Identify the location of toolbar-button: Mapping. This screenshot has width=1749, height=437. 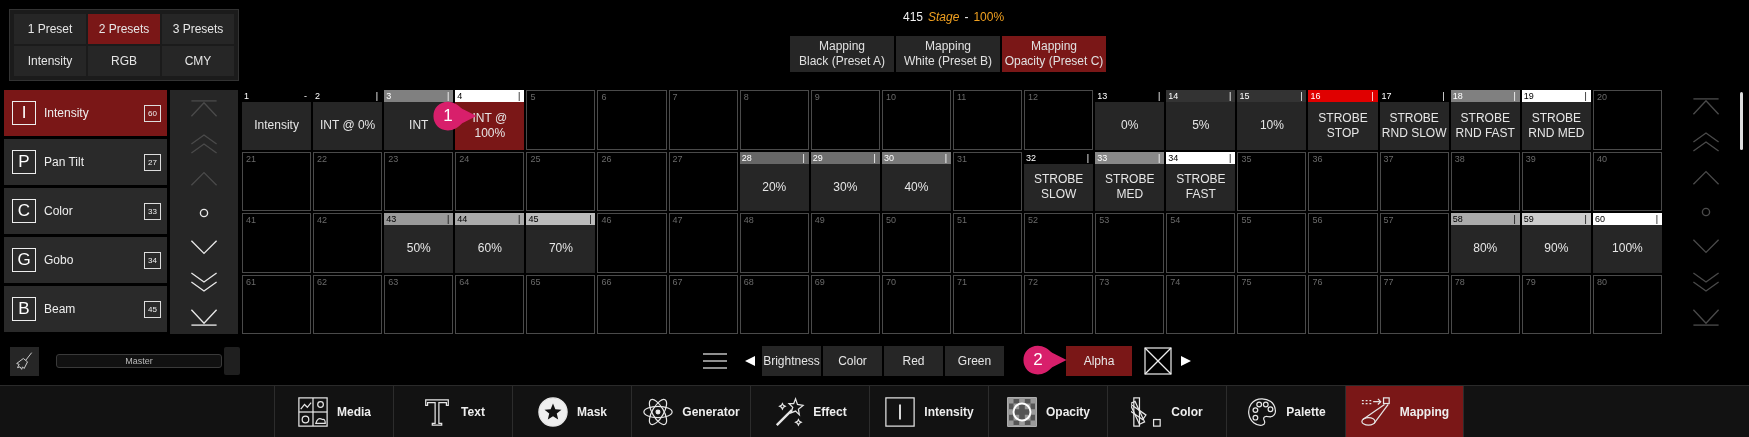
(1404, 411).